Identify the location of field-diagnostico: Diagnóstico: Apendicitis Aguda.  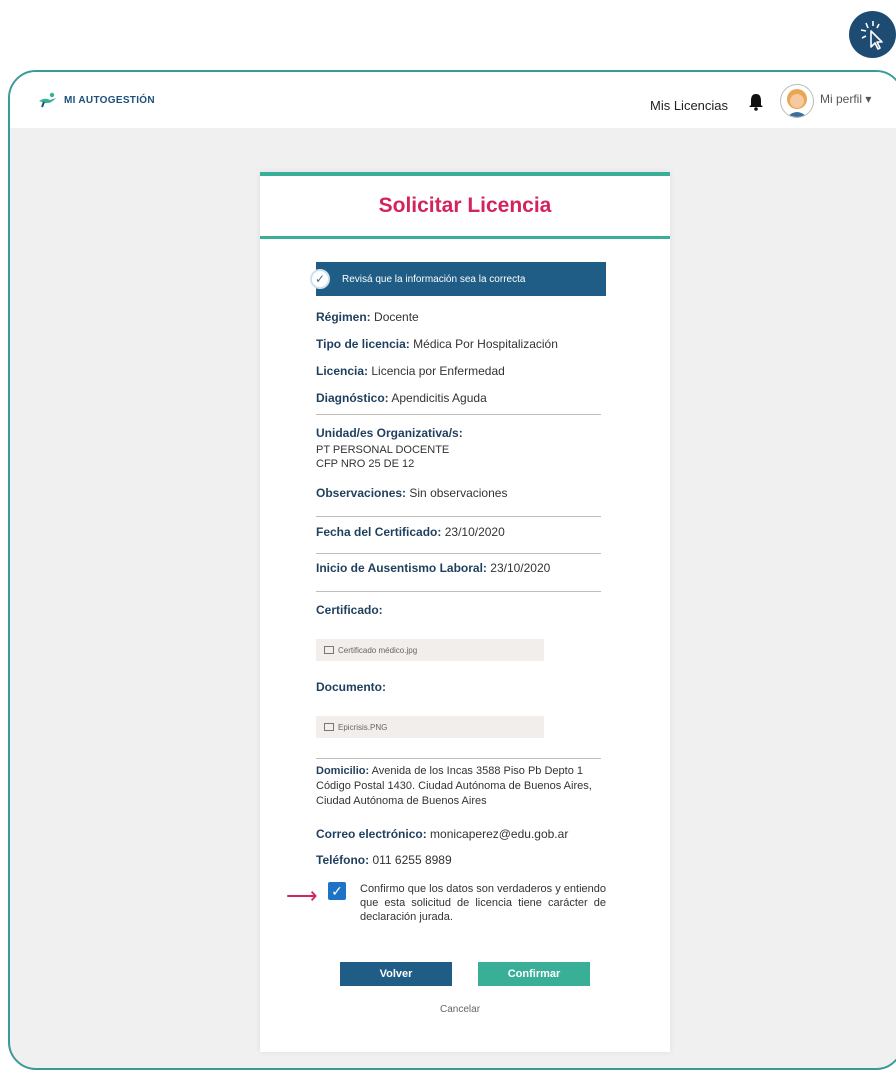
(401, 398).